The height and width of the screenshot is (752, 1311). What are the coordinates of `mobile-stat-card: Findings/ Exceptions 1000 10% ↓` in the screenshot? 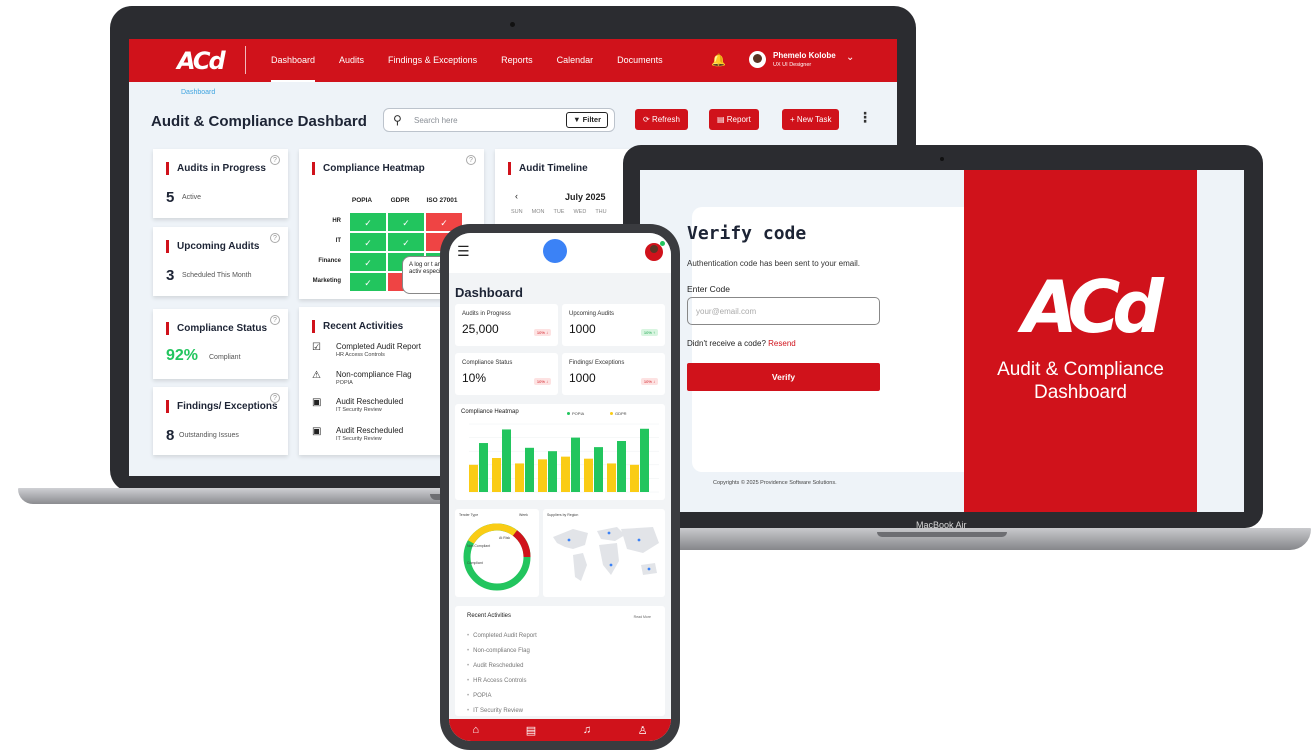 It's located at (613, 374).